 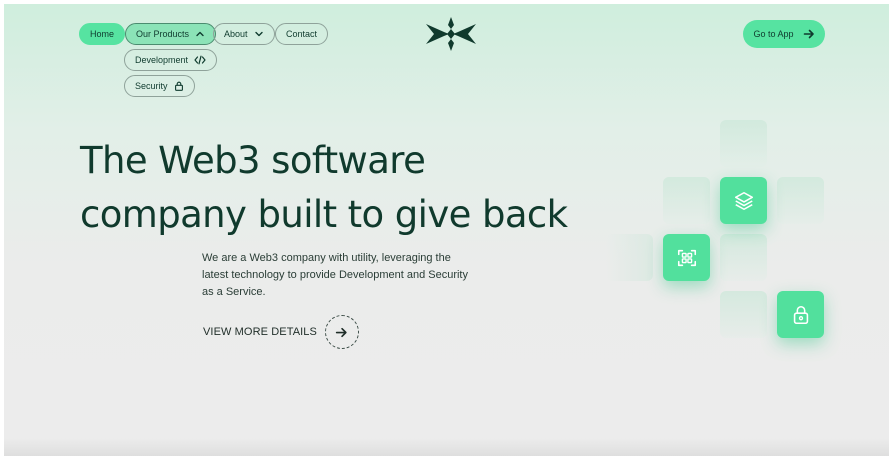 I want to click on layers-tile, so click(x=743, y=200).